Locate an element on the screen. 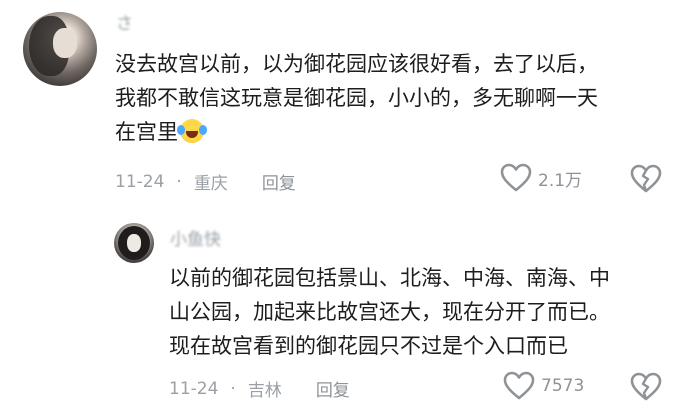 The width and height of the screenshot is (690, 413). username: 小鱼快 is located at coordinates (195, 240).